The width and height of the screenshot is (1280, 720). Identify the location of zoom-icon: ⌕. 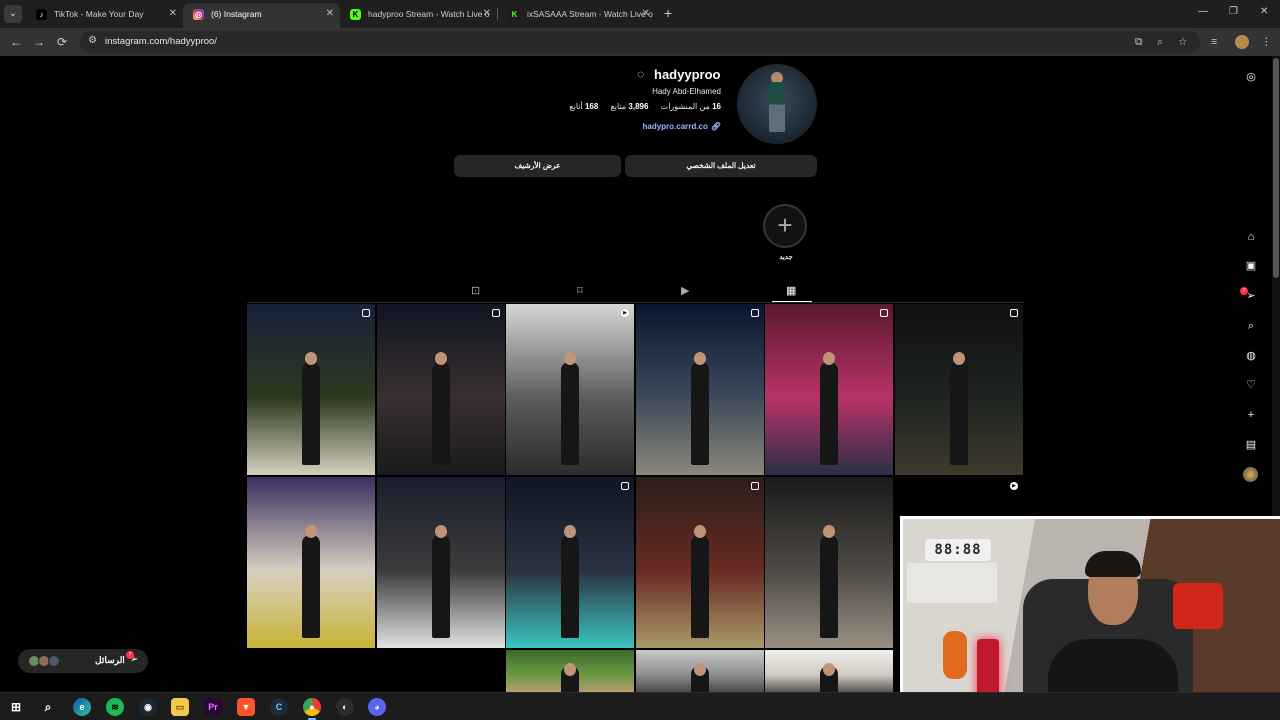
(1160, 42).